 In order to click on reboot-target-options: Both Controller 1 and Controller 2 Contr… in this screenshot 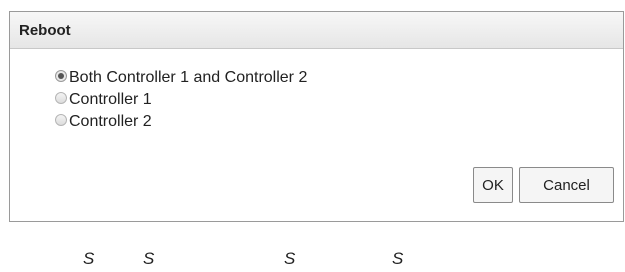, I will do `click(181, 100)`.